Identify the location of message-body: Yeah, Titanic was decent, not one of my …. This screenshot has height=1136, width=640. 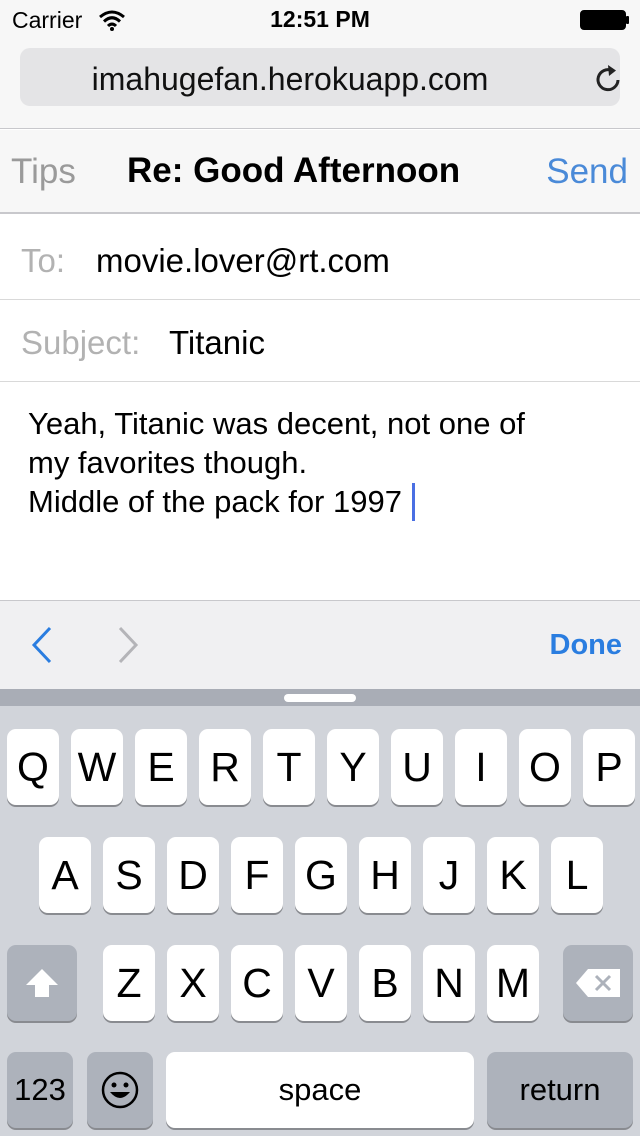
(323, 462).